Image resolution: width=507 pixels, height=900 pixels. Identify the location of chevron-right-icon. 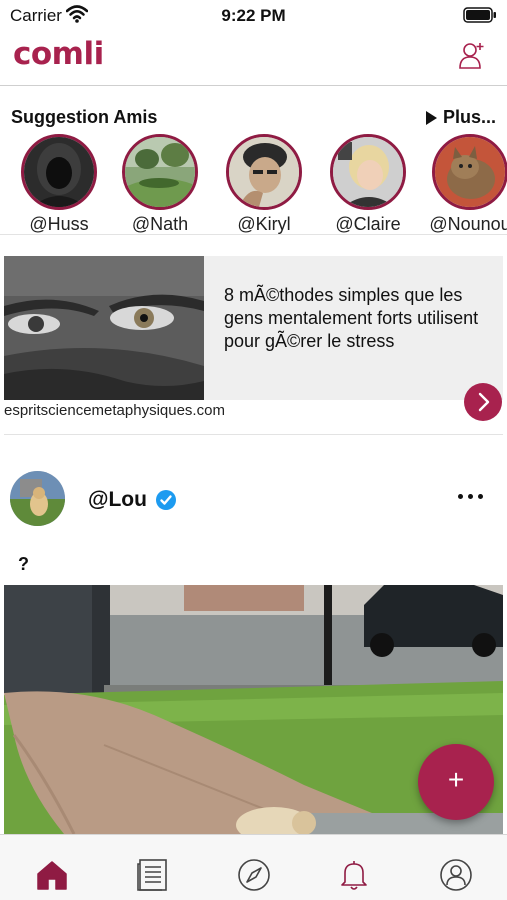
(484, 402).